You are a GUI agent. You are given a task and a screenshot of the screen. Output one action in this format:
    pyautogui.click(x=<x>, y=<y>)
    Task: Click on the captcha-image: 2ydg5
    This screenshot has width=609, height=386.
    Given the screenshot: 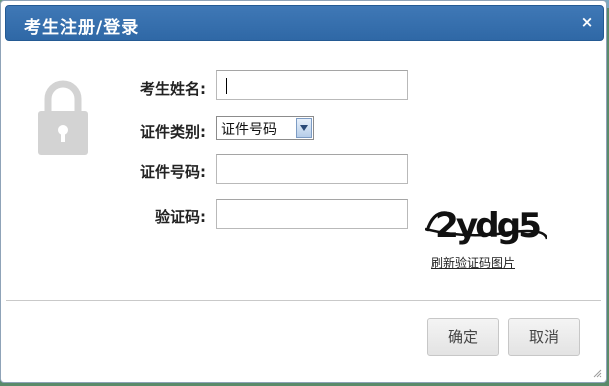 What is the action you would take?
    pyautogui.click(x=486, y=223)
    